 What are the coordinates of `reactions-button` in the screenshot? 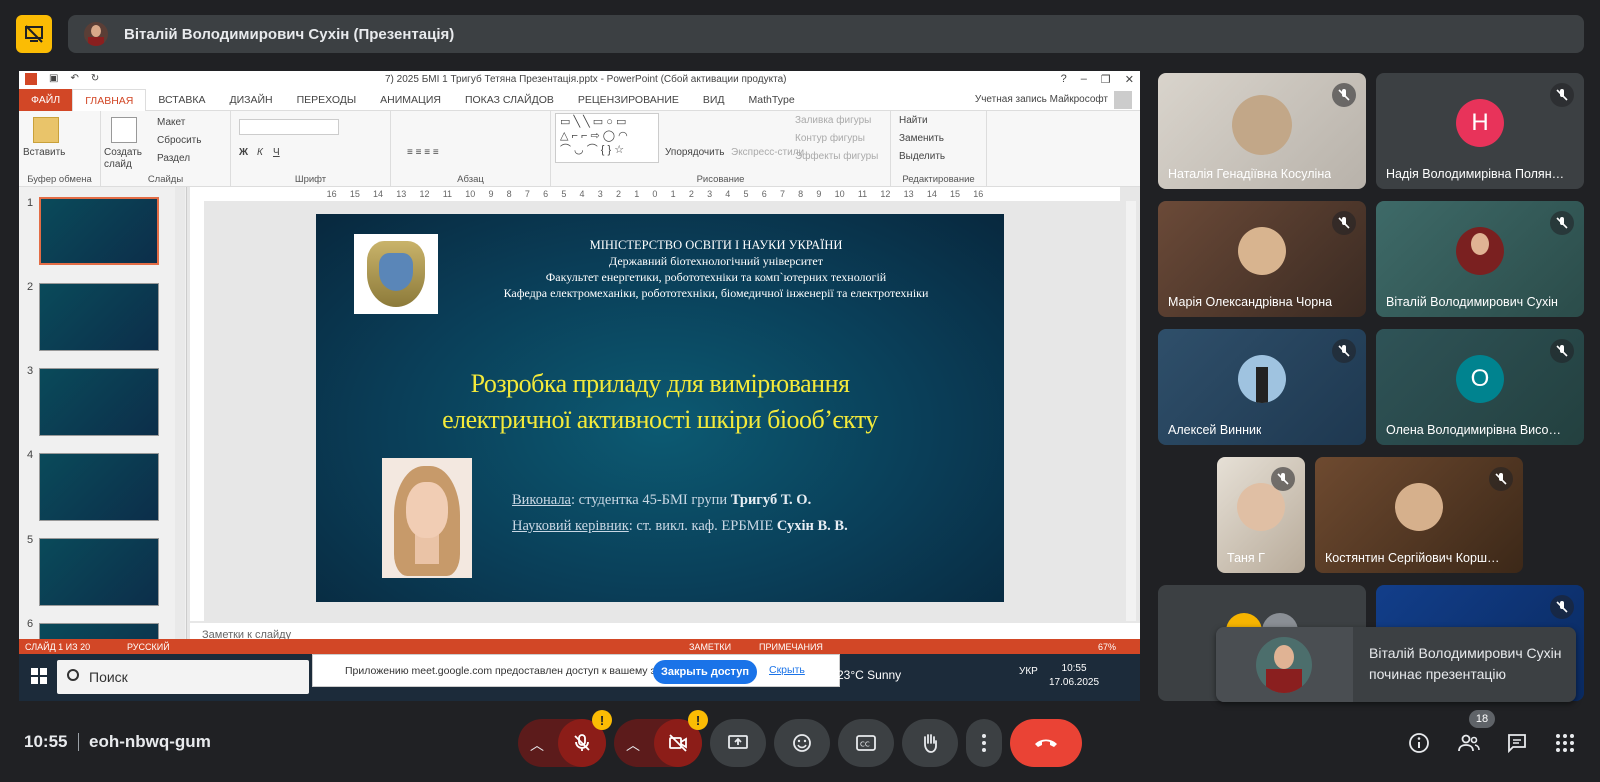 It's located at (802, 743).